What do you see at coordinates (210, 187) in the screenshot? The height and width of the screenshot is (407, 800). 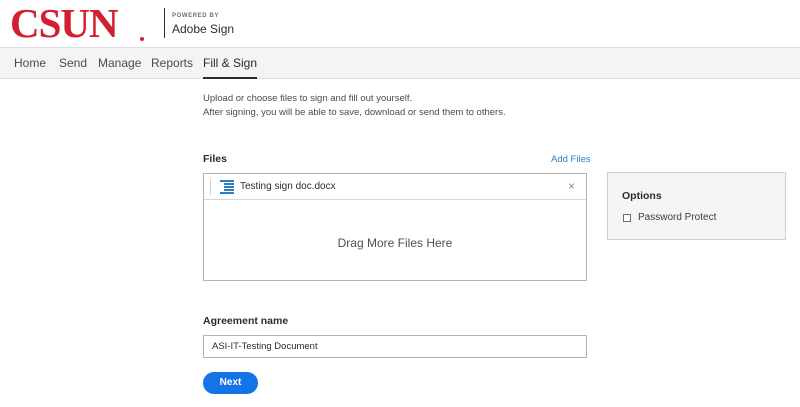 I see `drag-handle` at bounding box center [210, 187].